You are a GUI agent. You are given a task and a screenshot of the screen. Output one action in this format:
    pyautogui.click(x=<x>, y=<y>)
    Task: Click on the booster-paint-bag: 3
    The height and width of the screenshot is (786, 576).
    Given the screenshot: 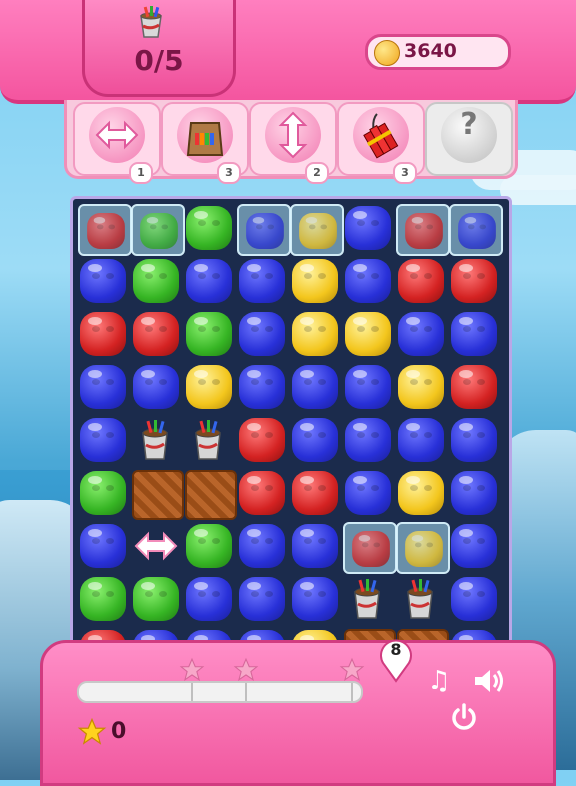 What is the action you would take?
    pyautogui.click(x=205, y=143)
    